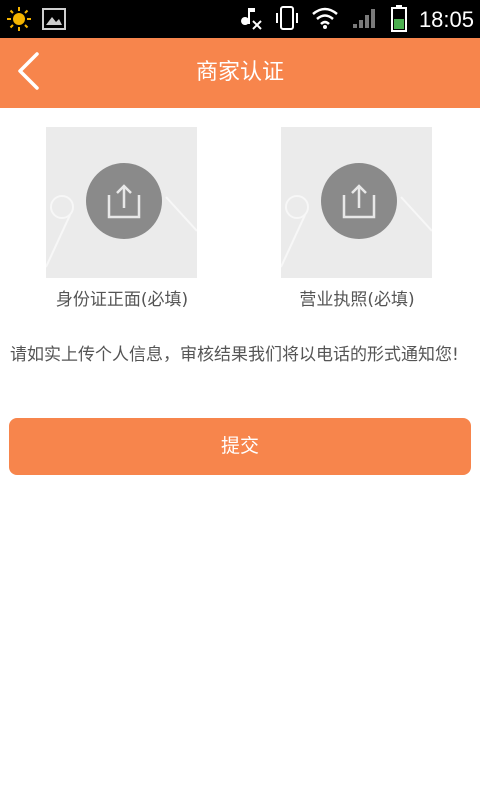 The height and width of the screenshot is (800, 480). I want to click on chevron-left-icon, so click(28, 73).